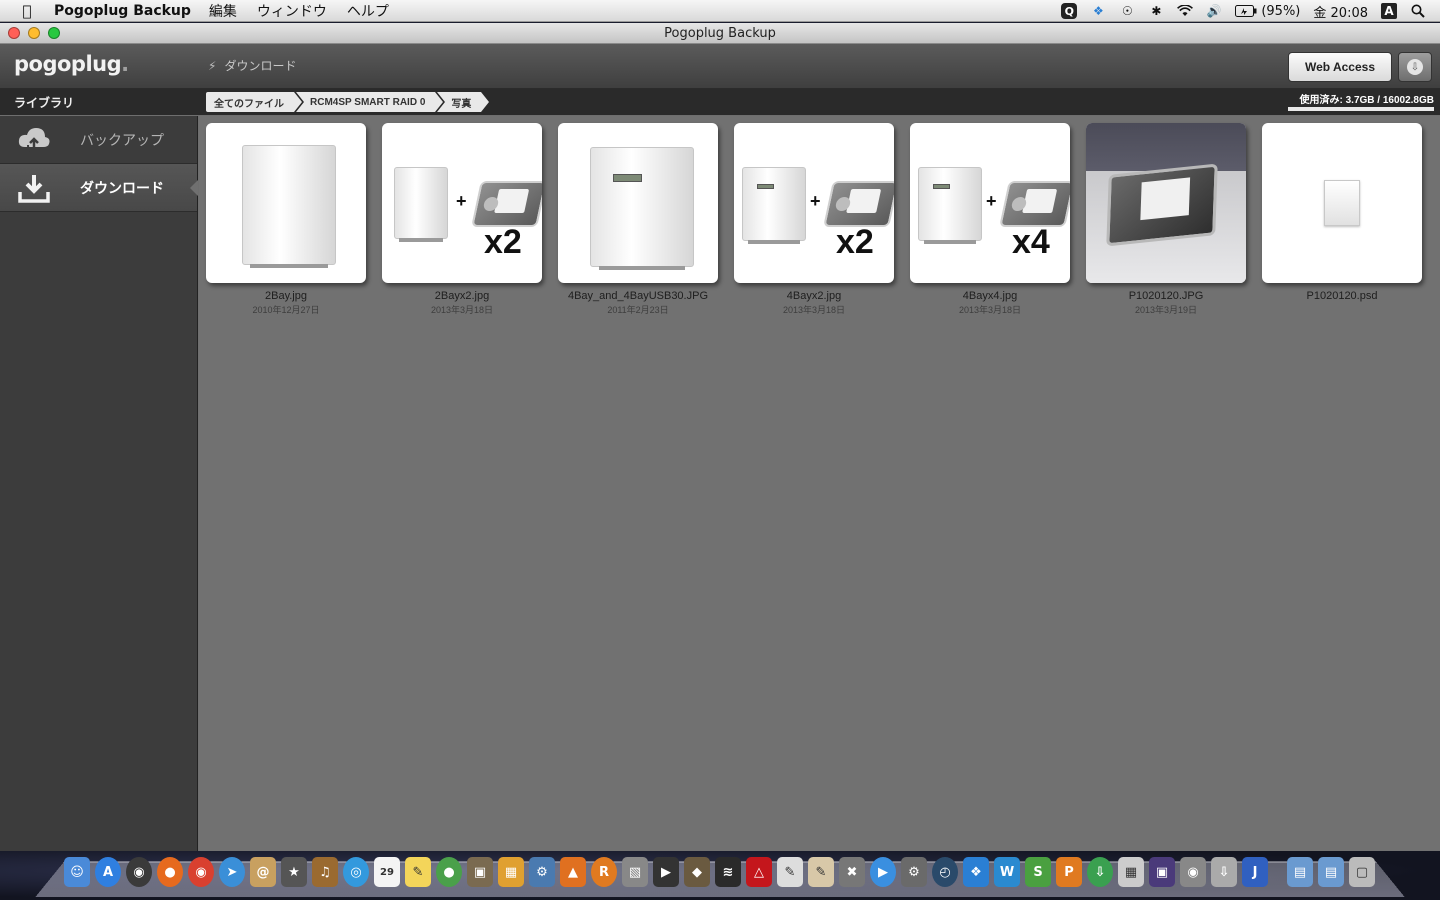 This screenshot has height=900, width=1440. I want to click on file-tile: P1020120.JPG 2013年3月19日, so click(1166, 219).